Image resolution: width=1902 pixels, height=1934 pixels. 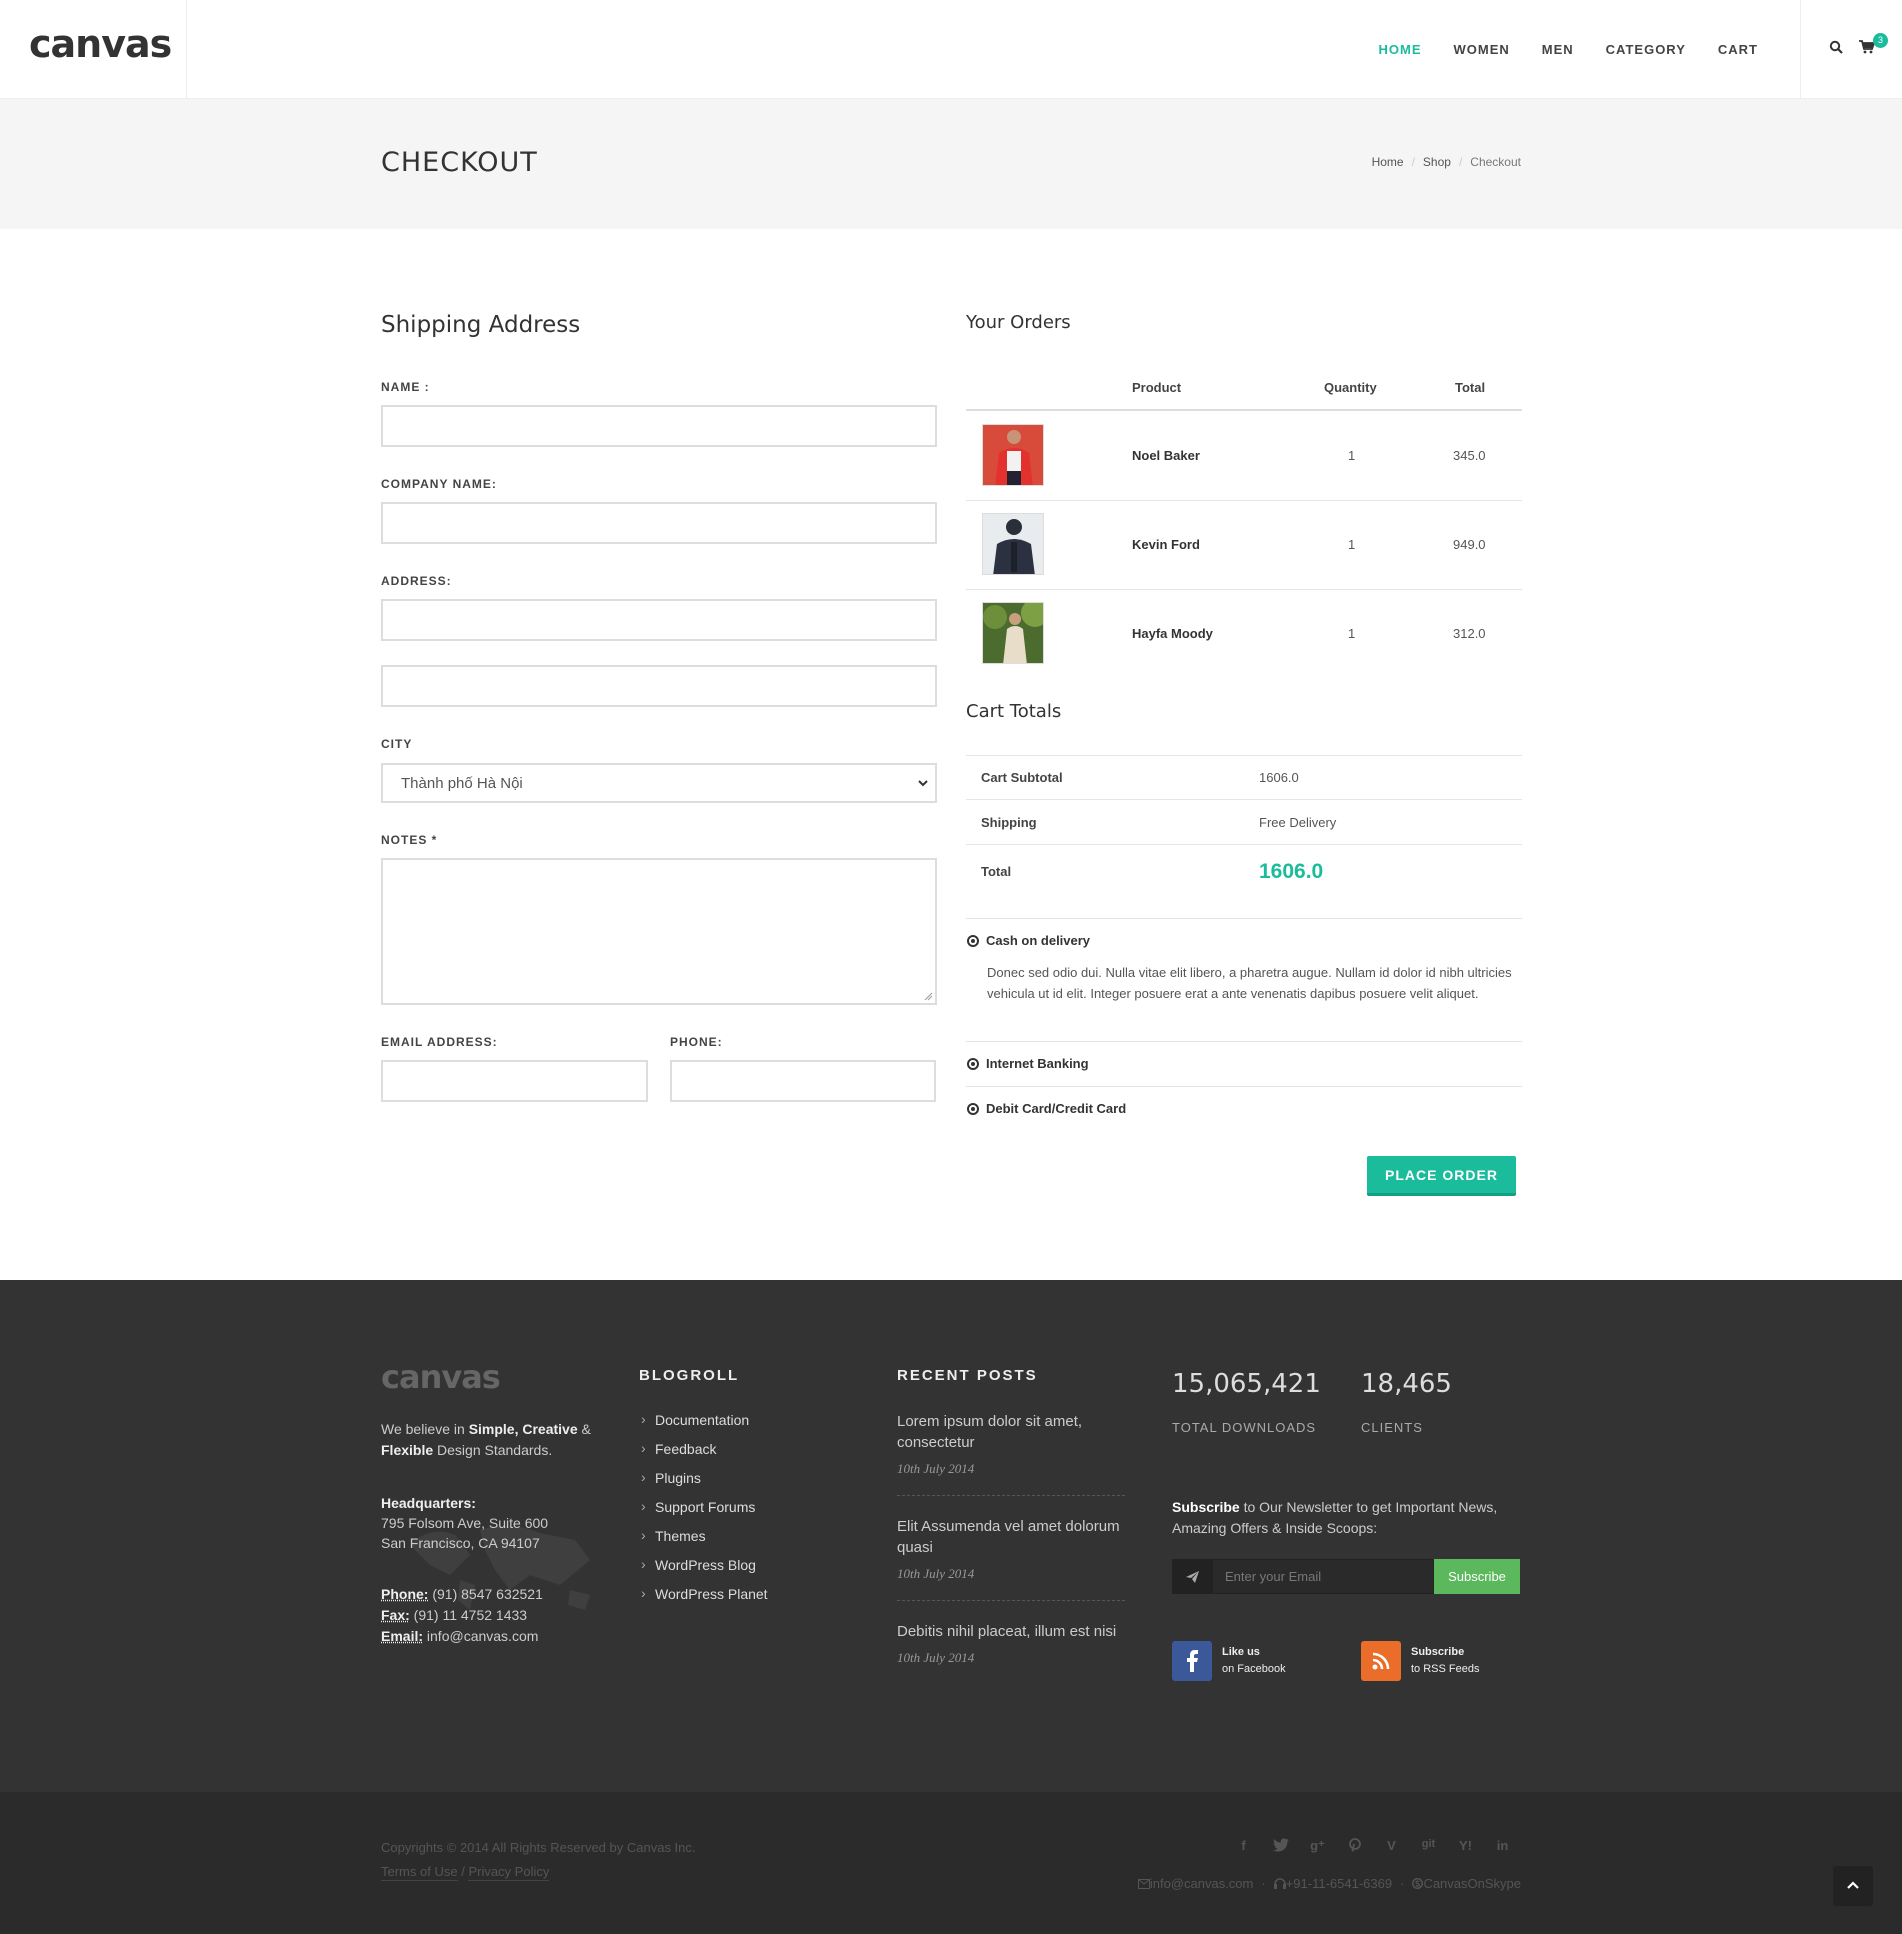 What do you see at coordinates (1332, 1883) in the screenshot?
I see `contact-phone: +91-11-6541-6369` at bounding box center [1332, 1883].